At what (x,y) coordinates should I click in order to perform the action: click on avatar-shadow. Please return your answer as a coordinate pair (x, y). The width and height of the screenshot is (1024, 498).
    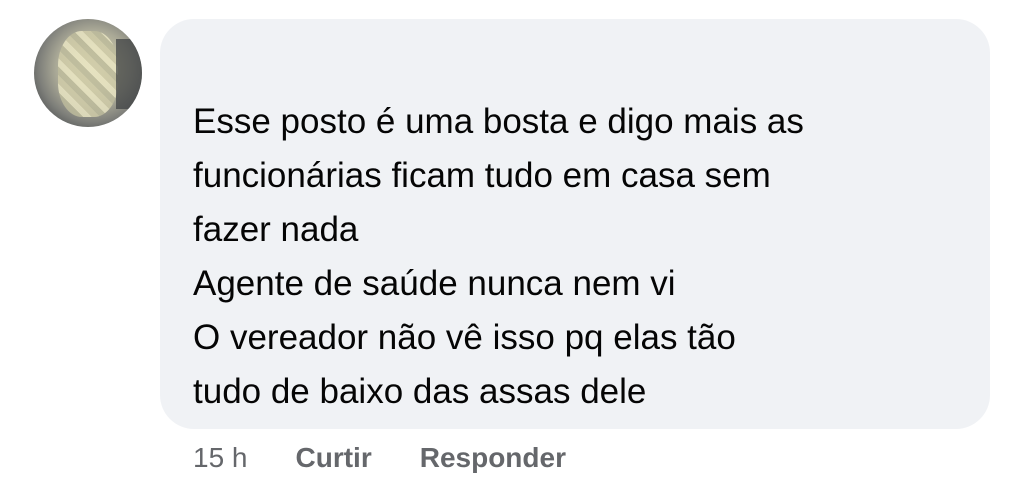
    Looking at the image, I should click on (129, 74).